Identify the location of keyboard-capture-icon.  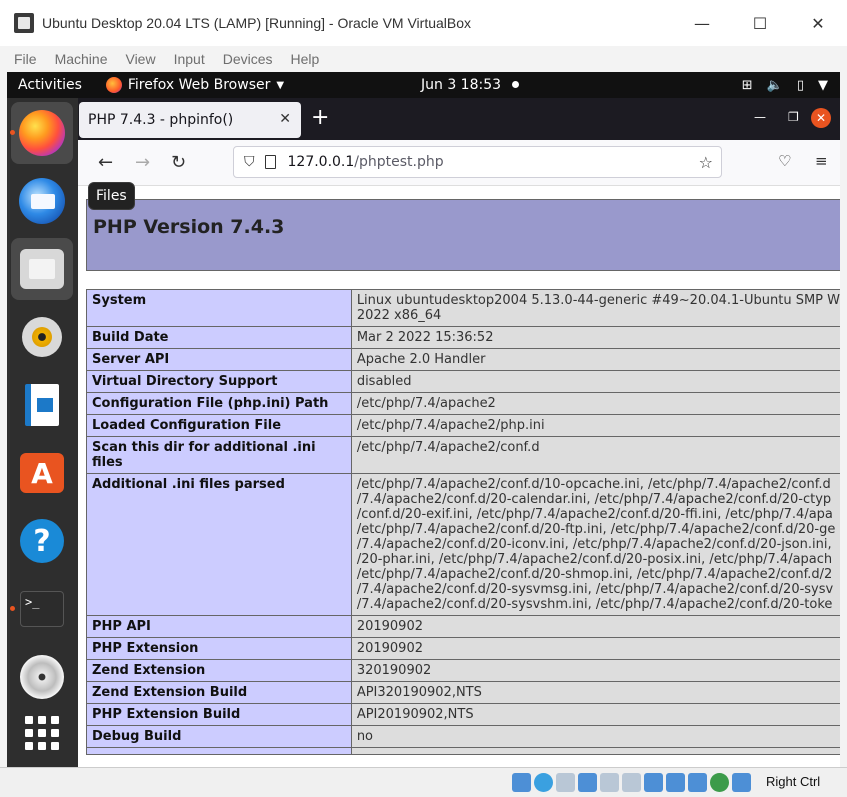
(741, 782).